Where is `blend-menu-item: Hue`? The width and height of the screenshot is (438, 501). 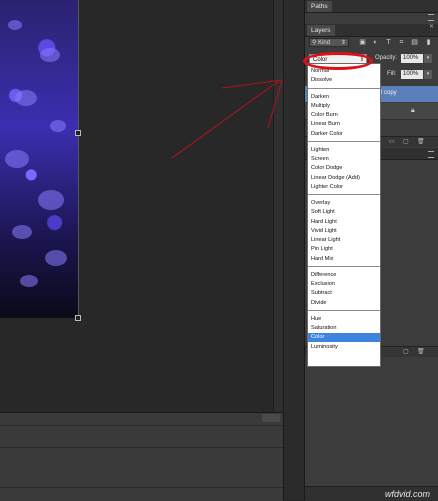 blend-menu-item: Hue is located at coordinates (344, 319).